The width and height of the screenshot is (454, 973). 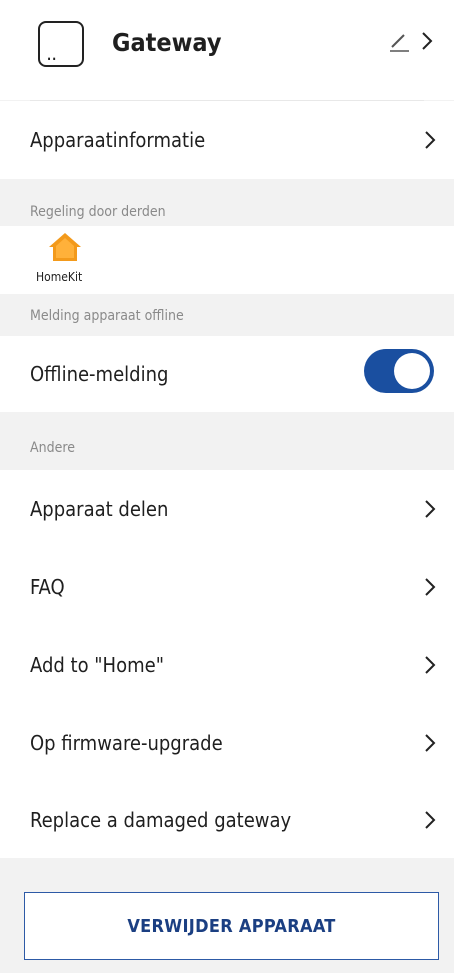 What do you see at coordinates (231, 926) in the screenshot?
I see `delete-device-button: VERWIJDER APPARAAT` at bounding box center [231, 926].